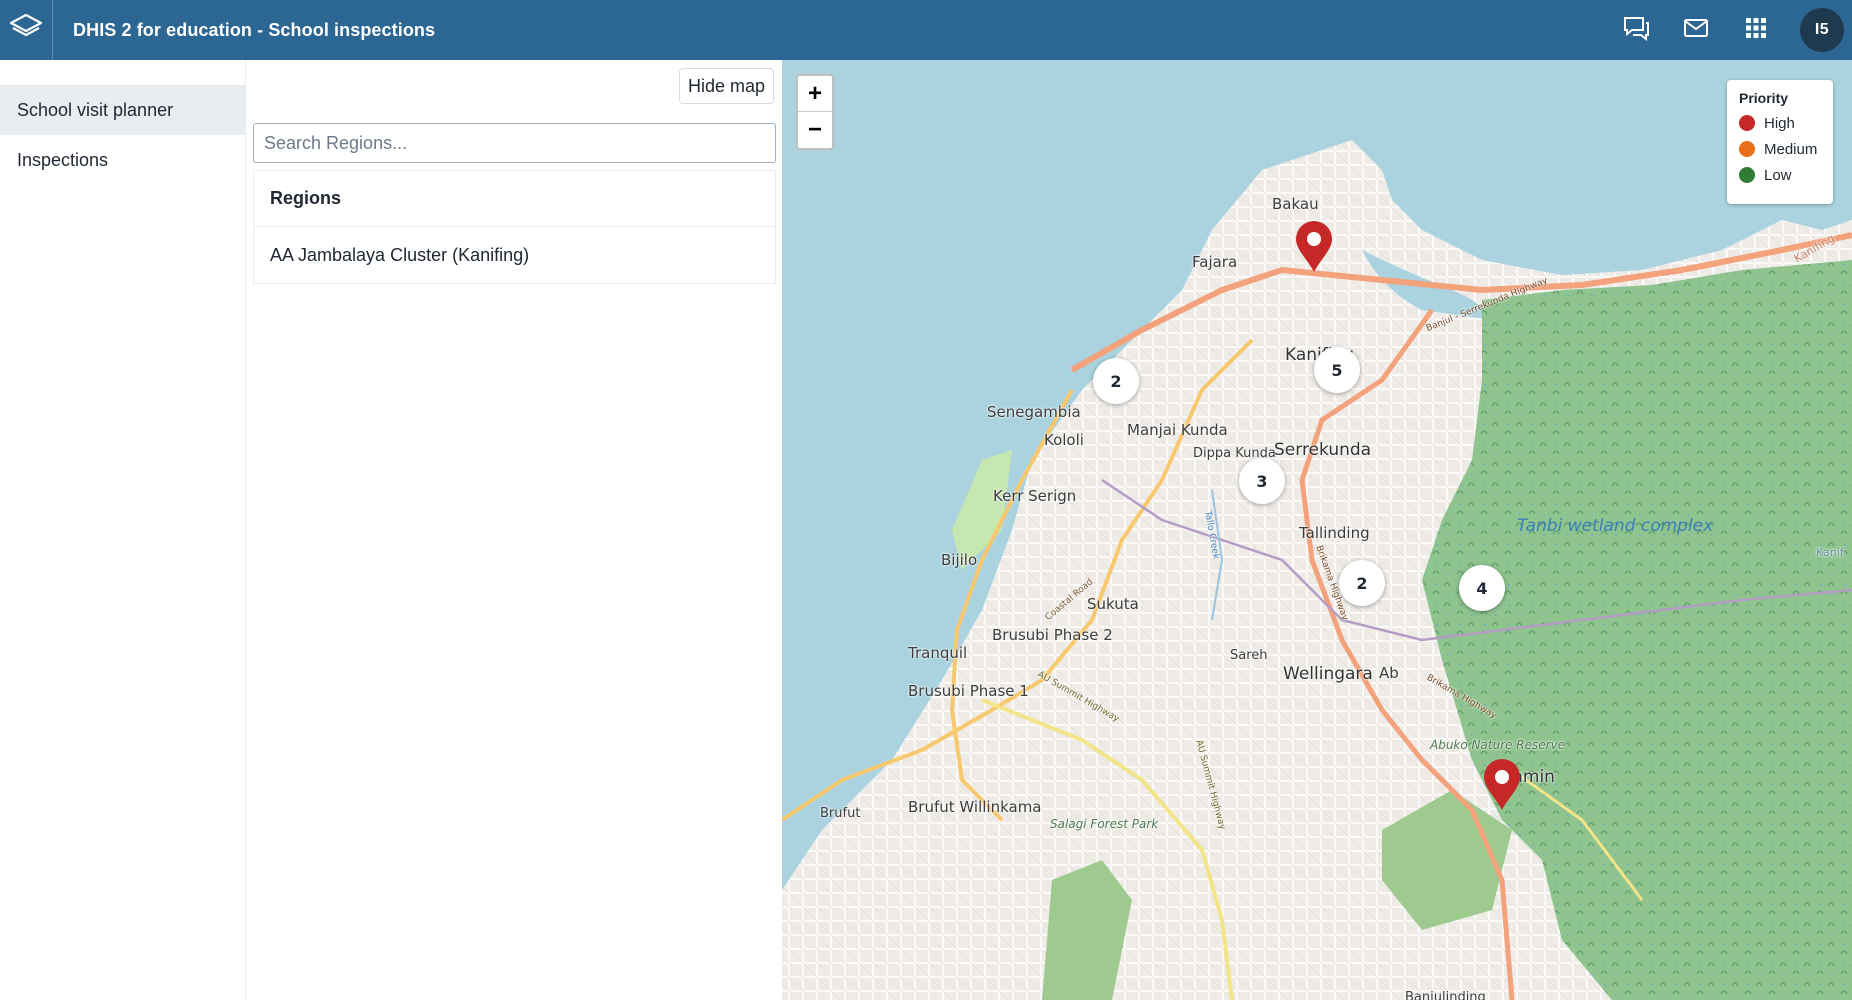 Image resolution: width=1852 pixels, height=1000 pixels. Describe the element at coordinates (1615, 526) in the screenshot. I see `water-label: Tanbi wetland complex` at that location.